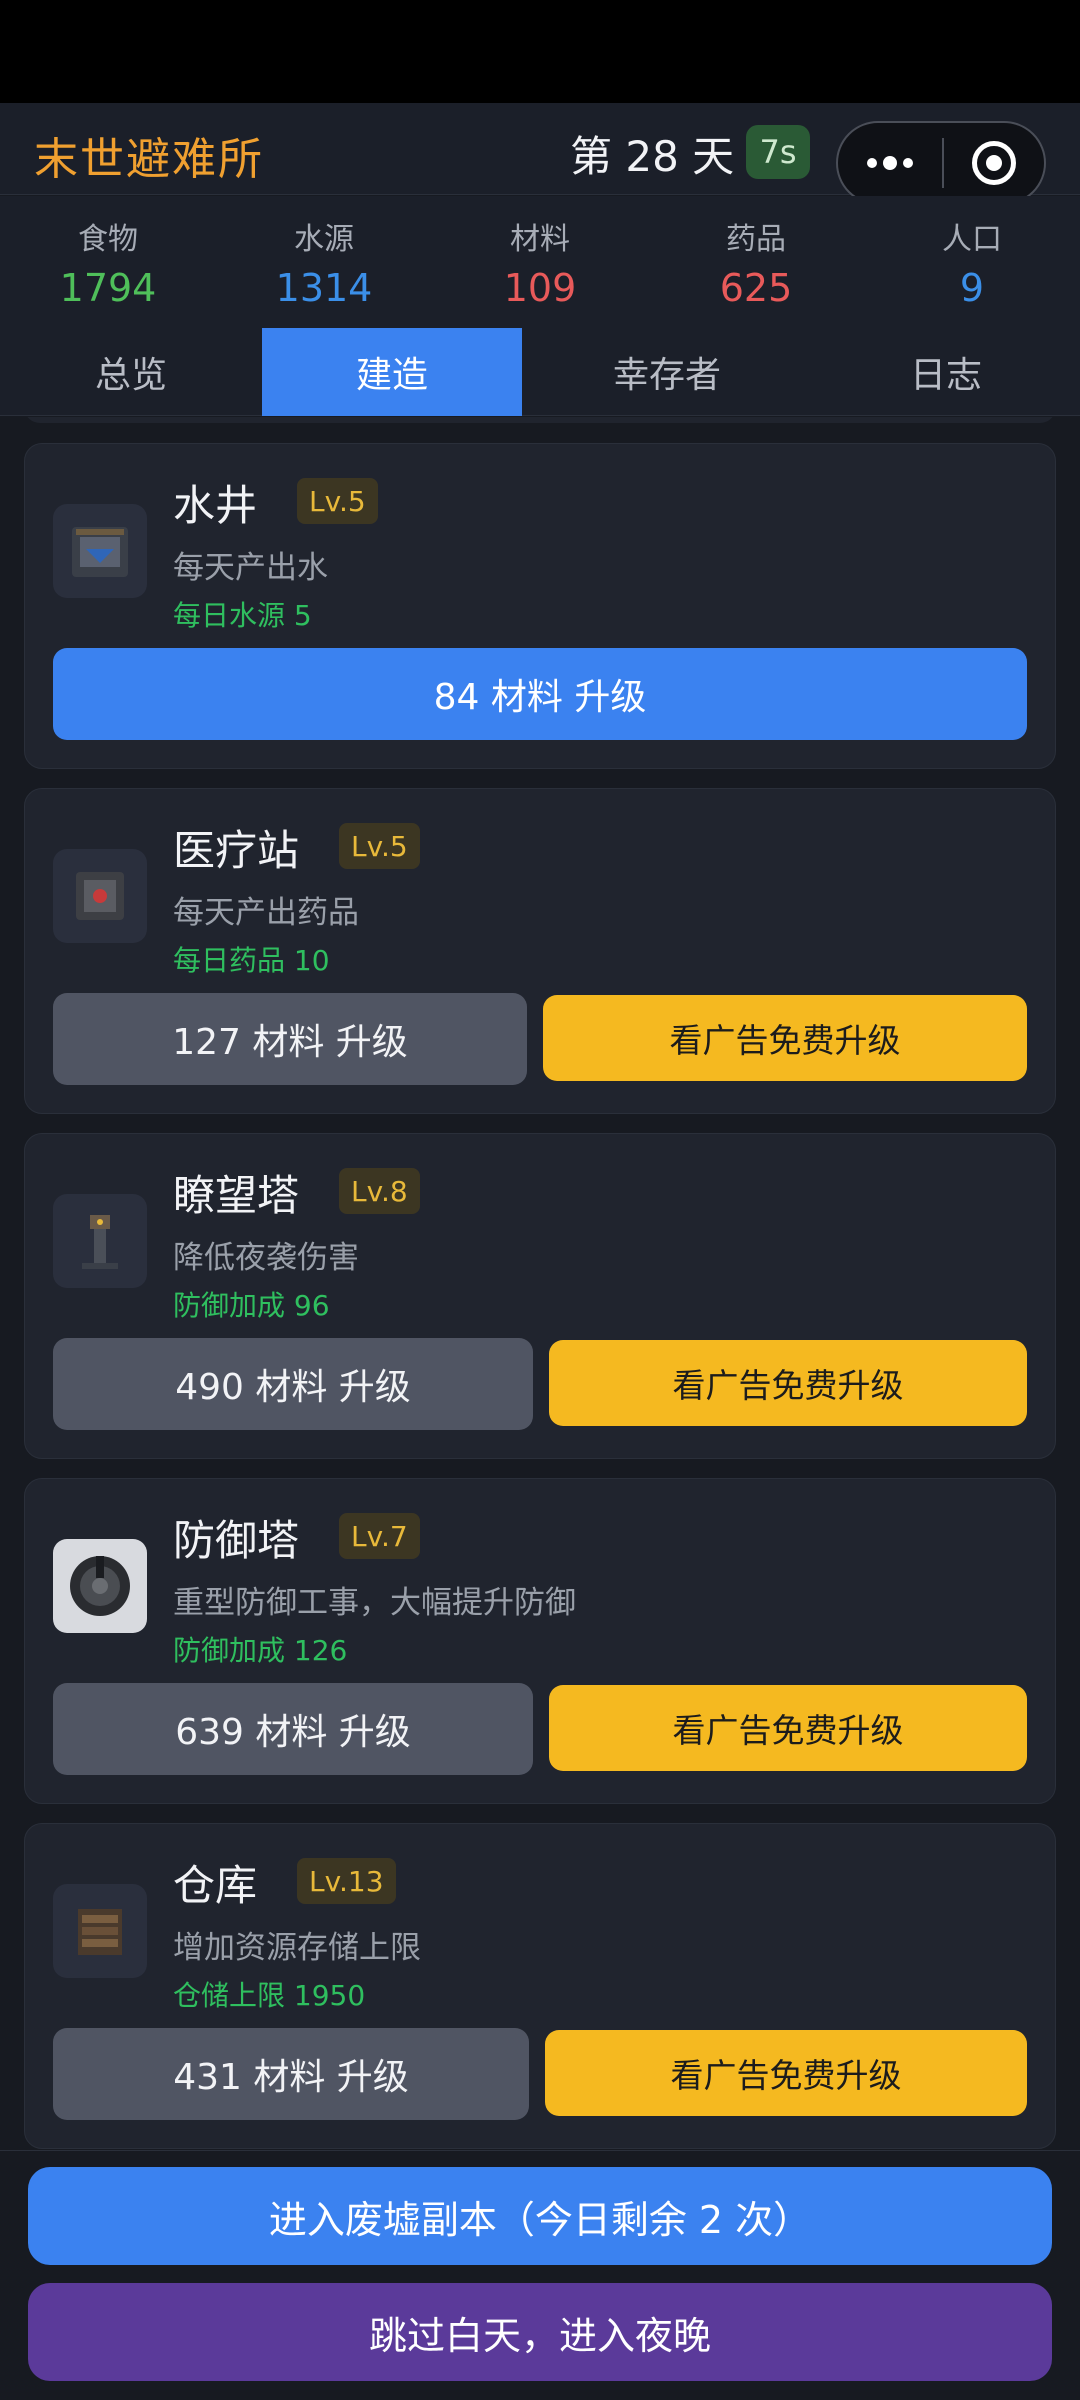  I want to click on level-badge: Lv.7, so click(379, 1536).